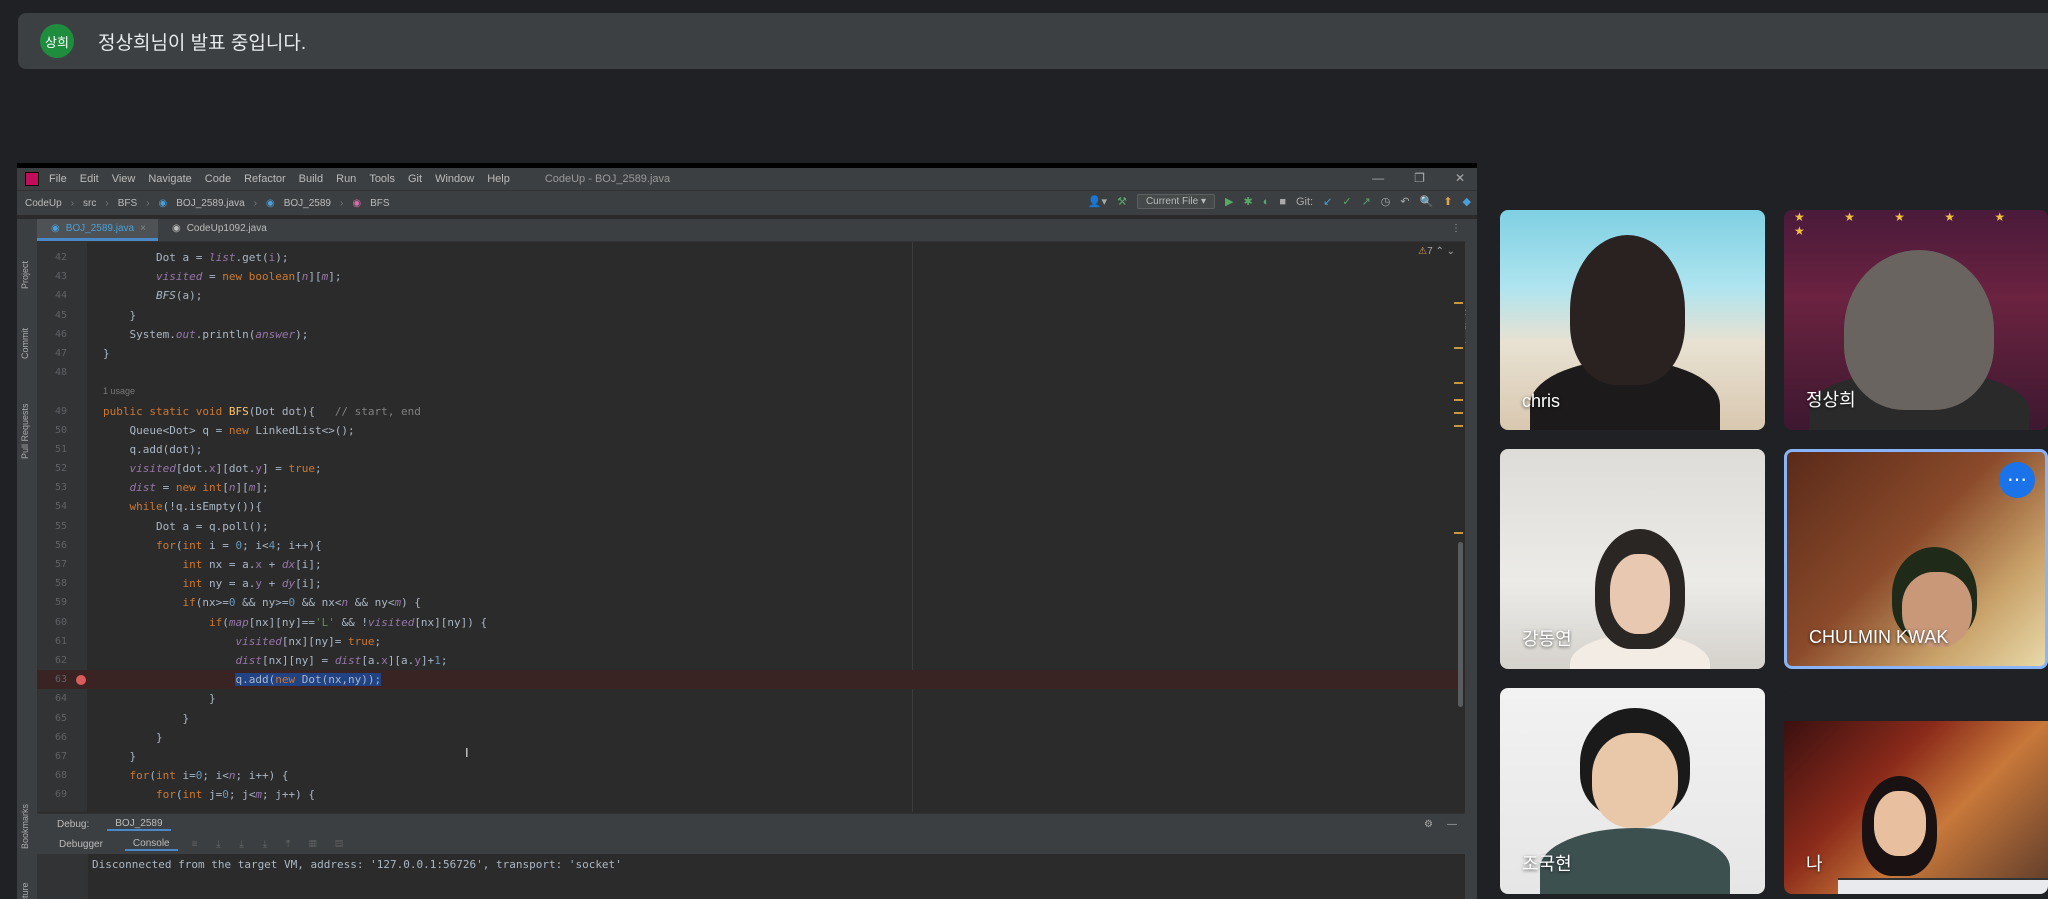 The height and width of the screenshot is (899, 2048). What do you see at coordinates (498, 179) in the screenshot?
I see `menu-help: Help` at bounding box center [498, 179].